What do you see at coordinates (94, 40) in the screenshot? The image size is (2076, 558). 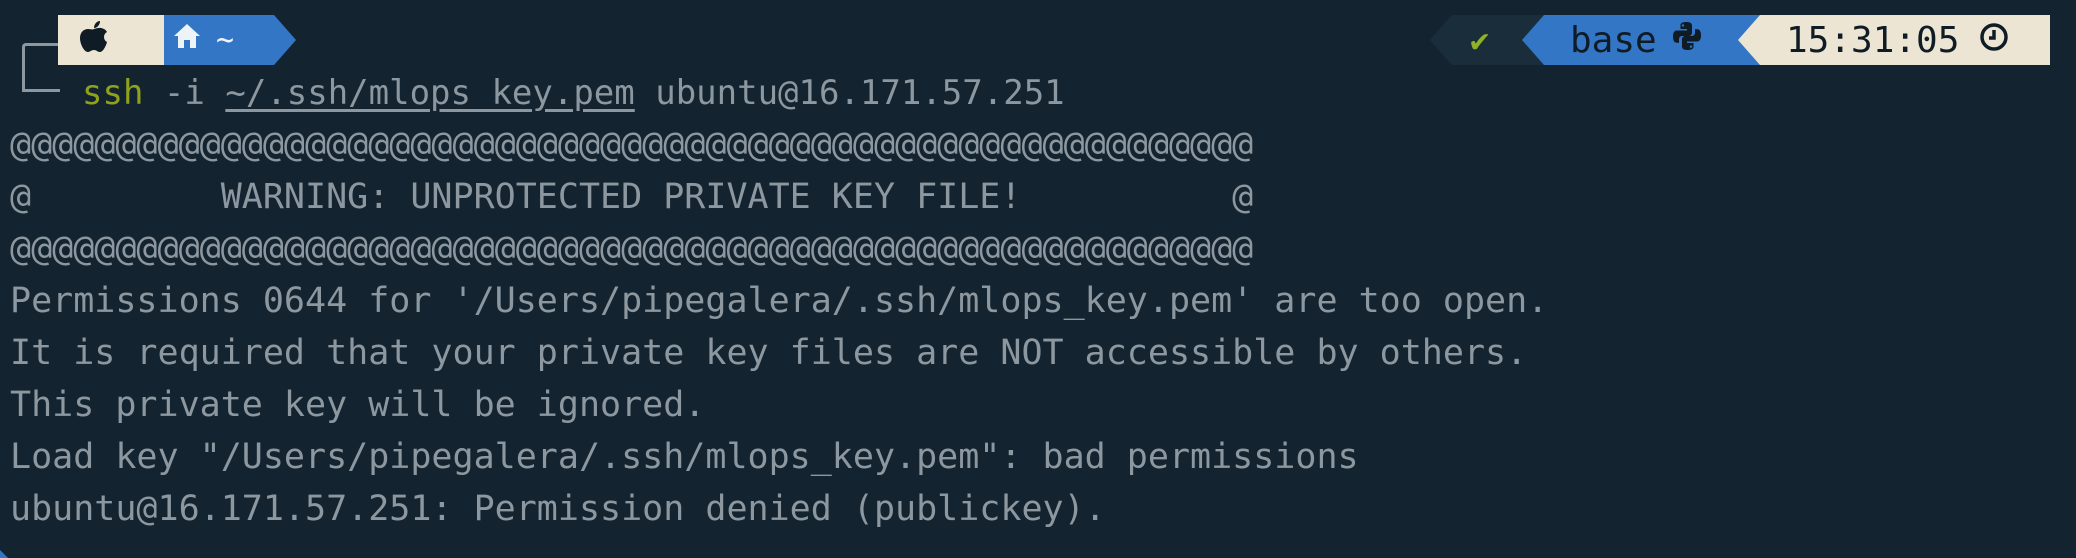 I see `apple-icon` at bounding box center [94, 40].